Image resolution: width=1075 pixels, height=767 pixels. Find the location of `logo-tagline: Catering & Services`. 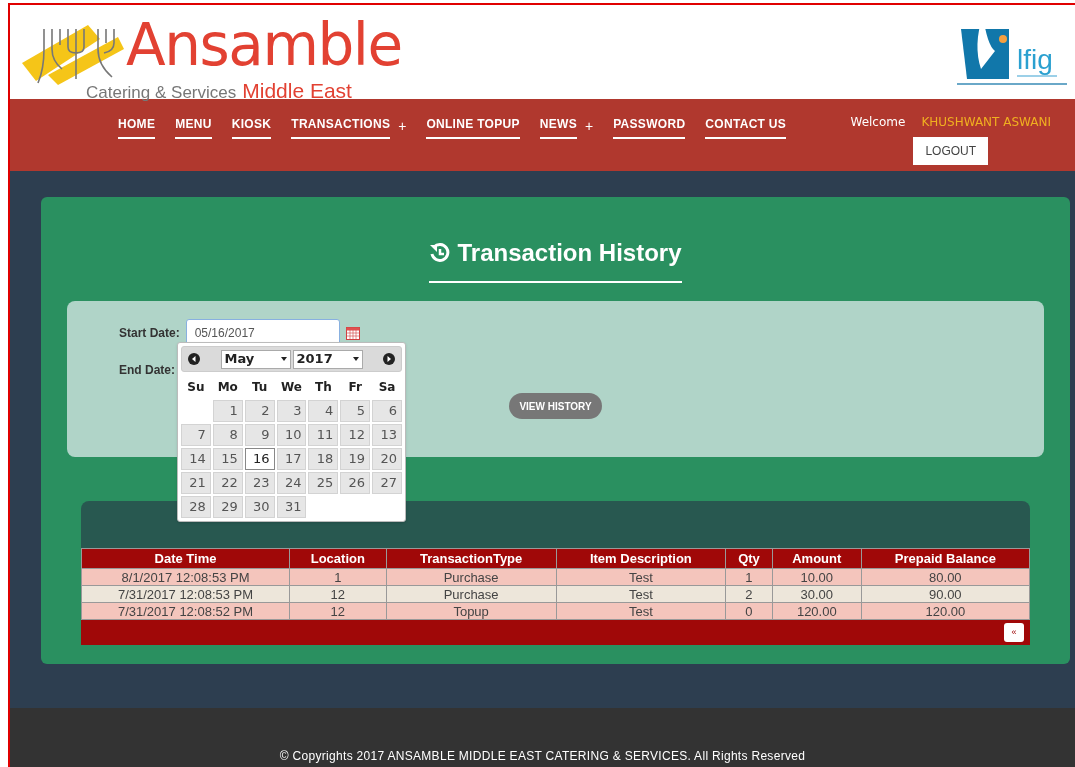

logo-tagline: Catering & Services is located at coordinates (161, 93).